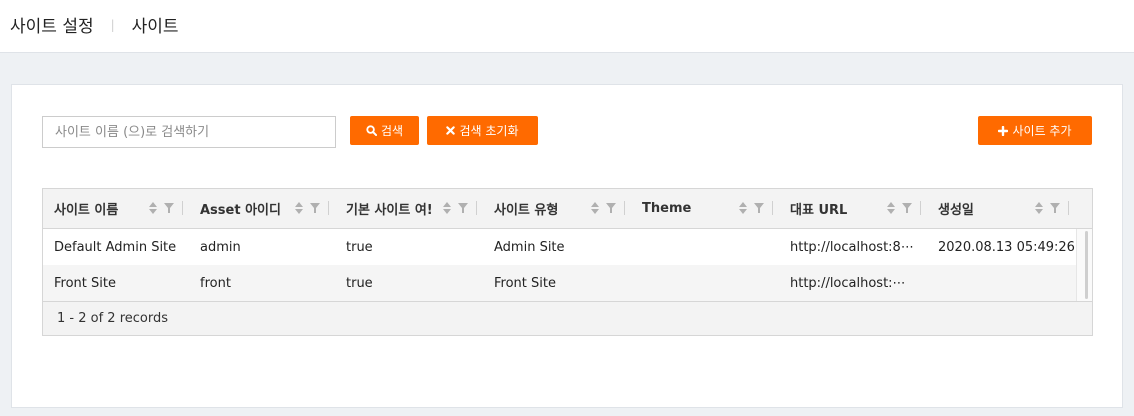 The width and height of the screenshot is (1134, 416). What do you see at coordinates (526, 210) in the screenshot?
I see `column-label: 사이트 유형` at bounding box center [526, 210].